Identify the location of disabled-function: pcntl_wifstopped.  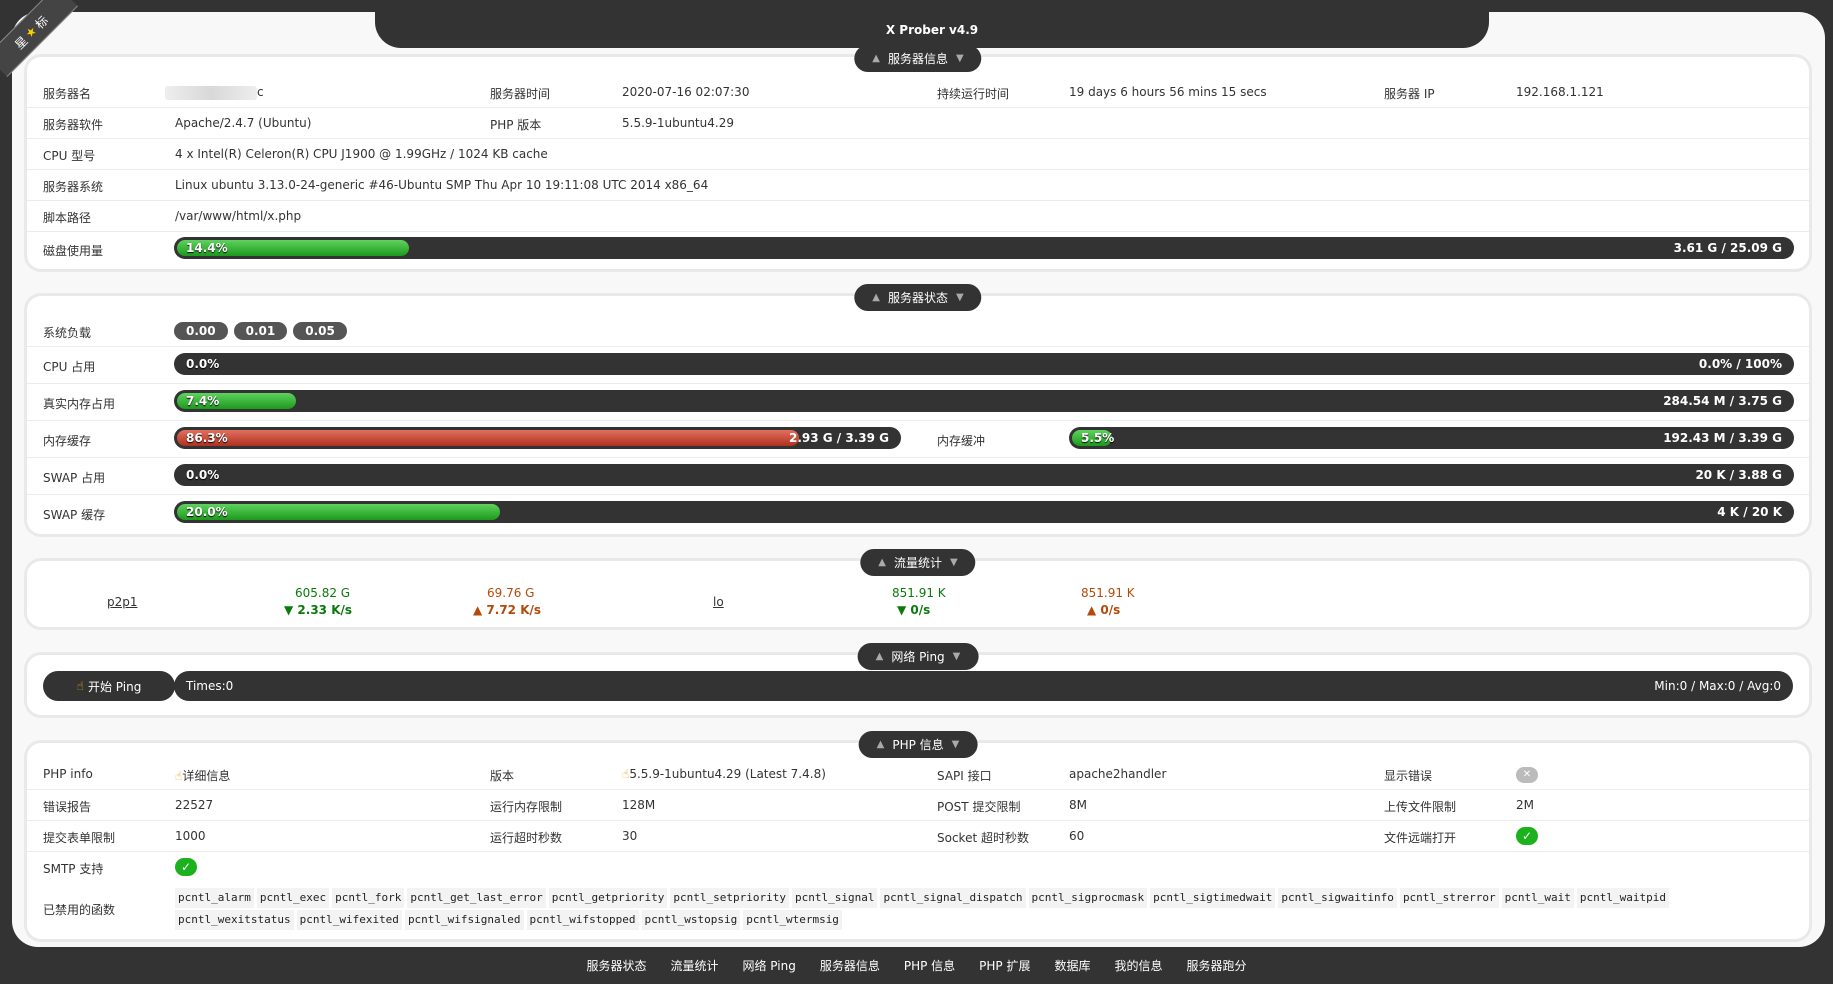
(582, 920).